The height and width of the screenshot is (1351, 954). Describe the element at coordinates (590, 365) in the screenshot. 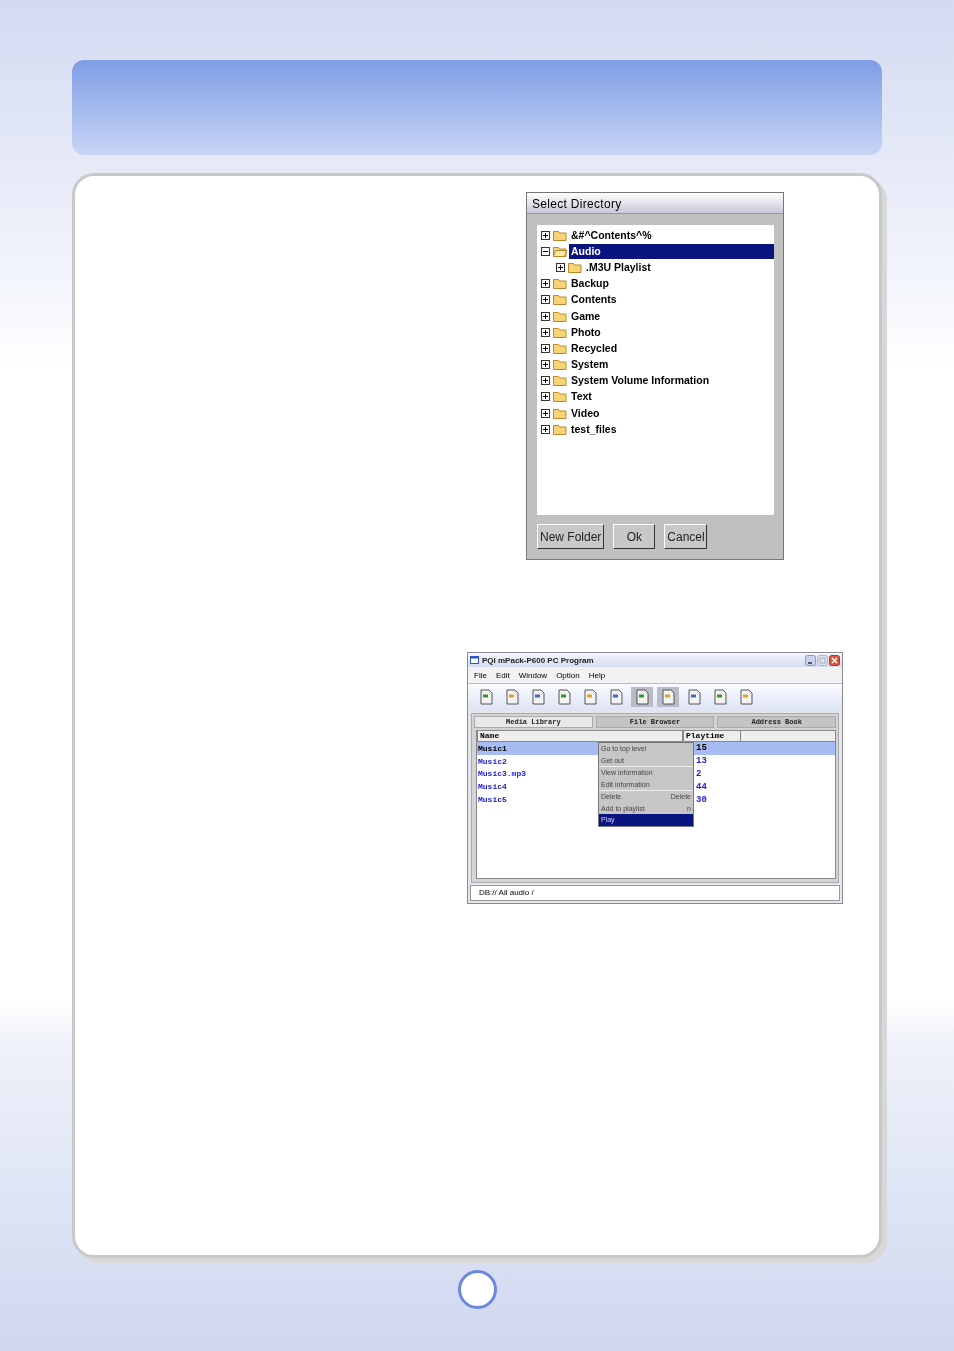

I see `folder-name: System` at that location.